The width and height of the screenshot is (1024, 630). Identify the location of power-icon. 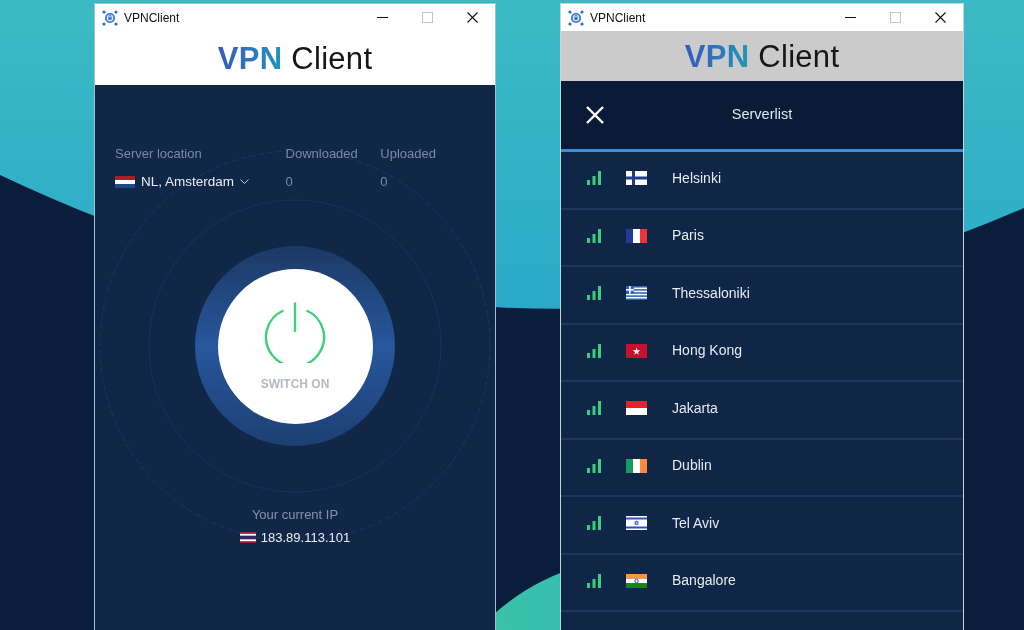
(295, 332).